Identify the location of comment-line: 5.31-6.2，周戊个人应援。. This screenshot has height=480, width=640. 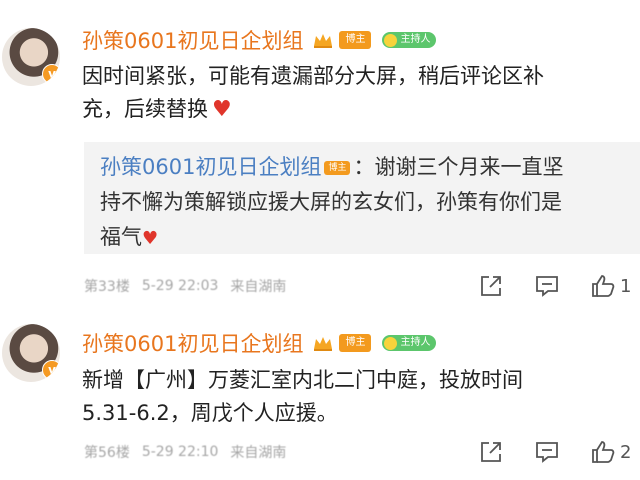
(210, 413).